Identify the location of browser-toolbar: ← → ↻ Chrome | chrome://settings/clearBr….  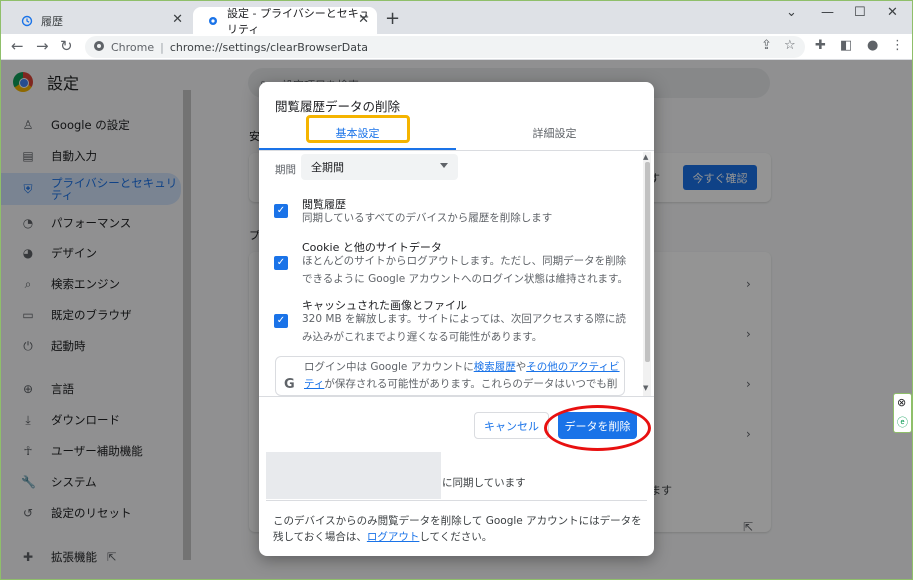
(456, 47).